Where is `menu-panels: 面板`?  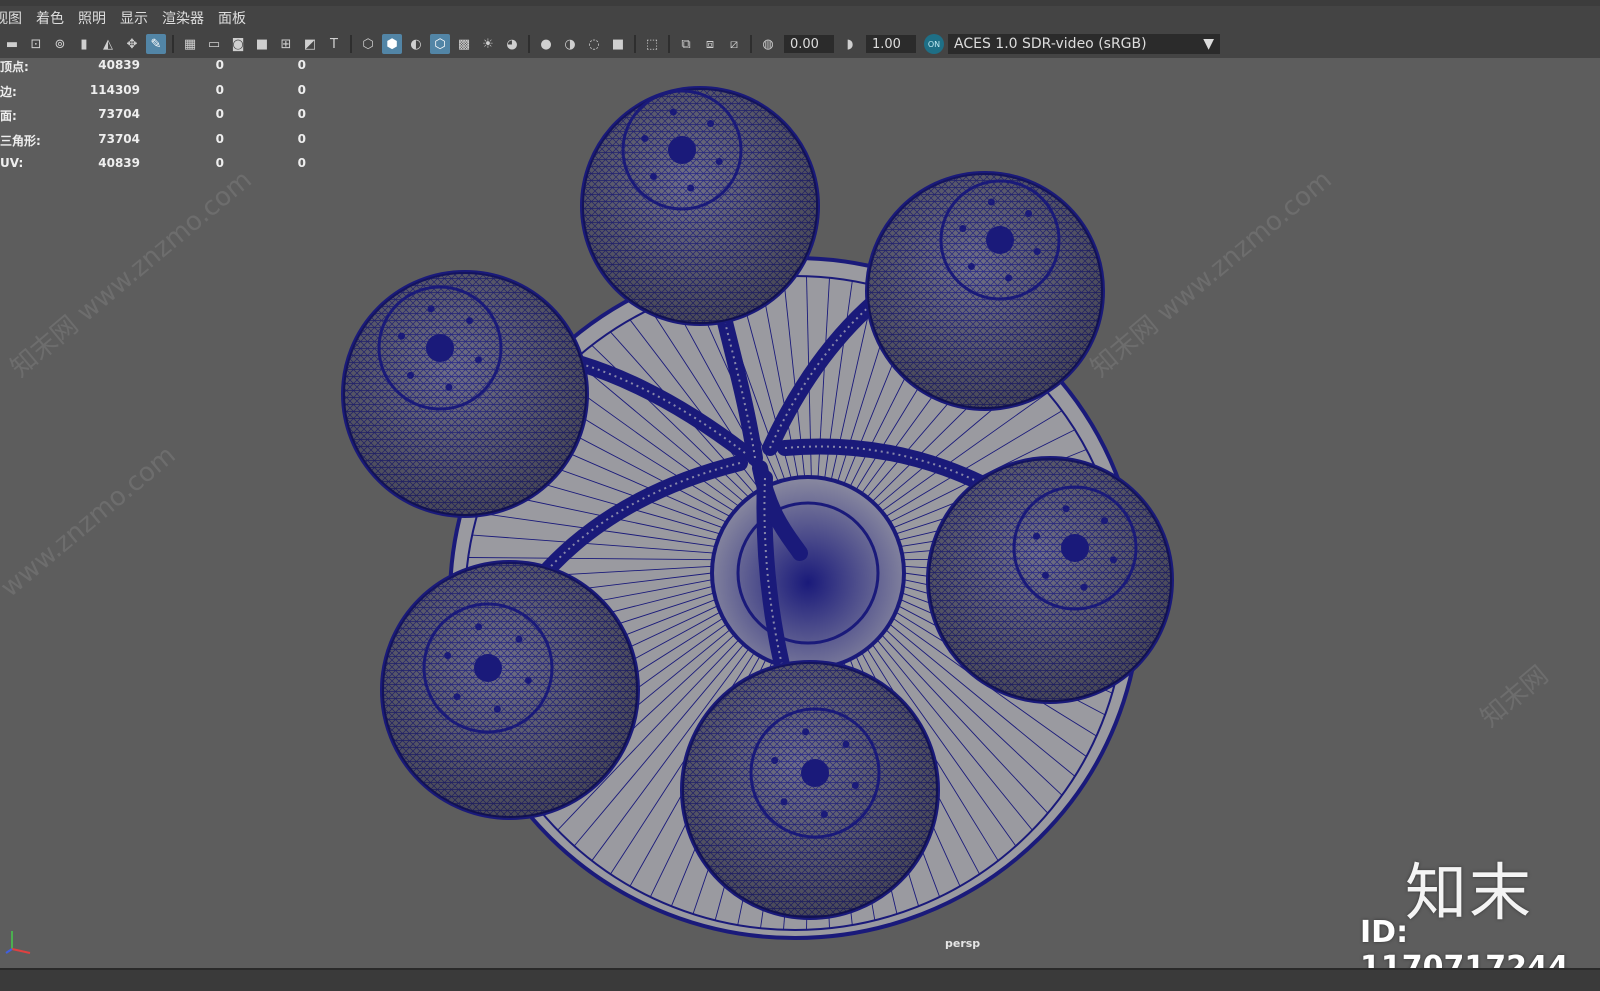 menu-panels: 面板 is located at coordinates (232, 18).